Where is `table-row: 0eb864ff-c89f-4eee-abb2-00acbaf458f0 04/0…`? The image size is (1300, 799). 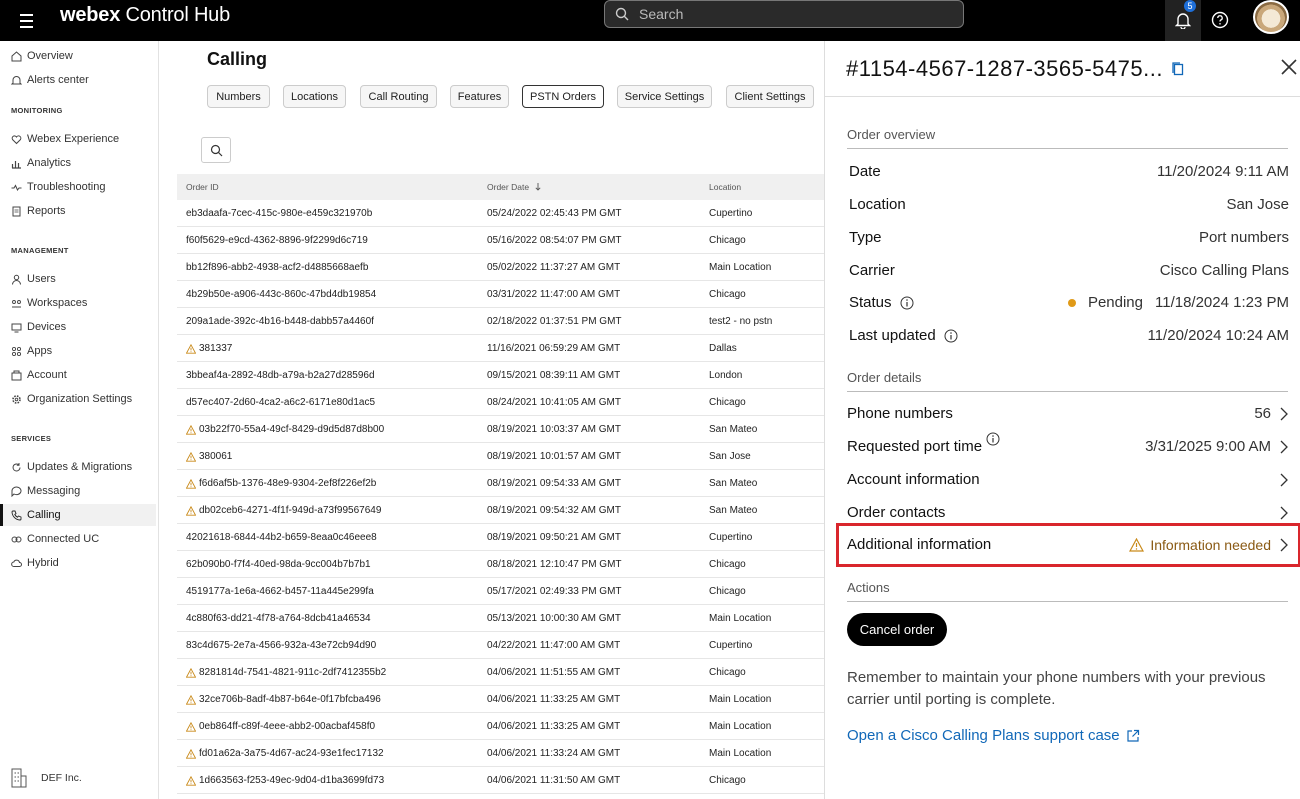 table-row: 0eb864ff-c89f-4eee-abb2-00acbaf458f0 04/0… is located at coordinates (500, 726).